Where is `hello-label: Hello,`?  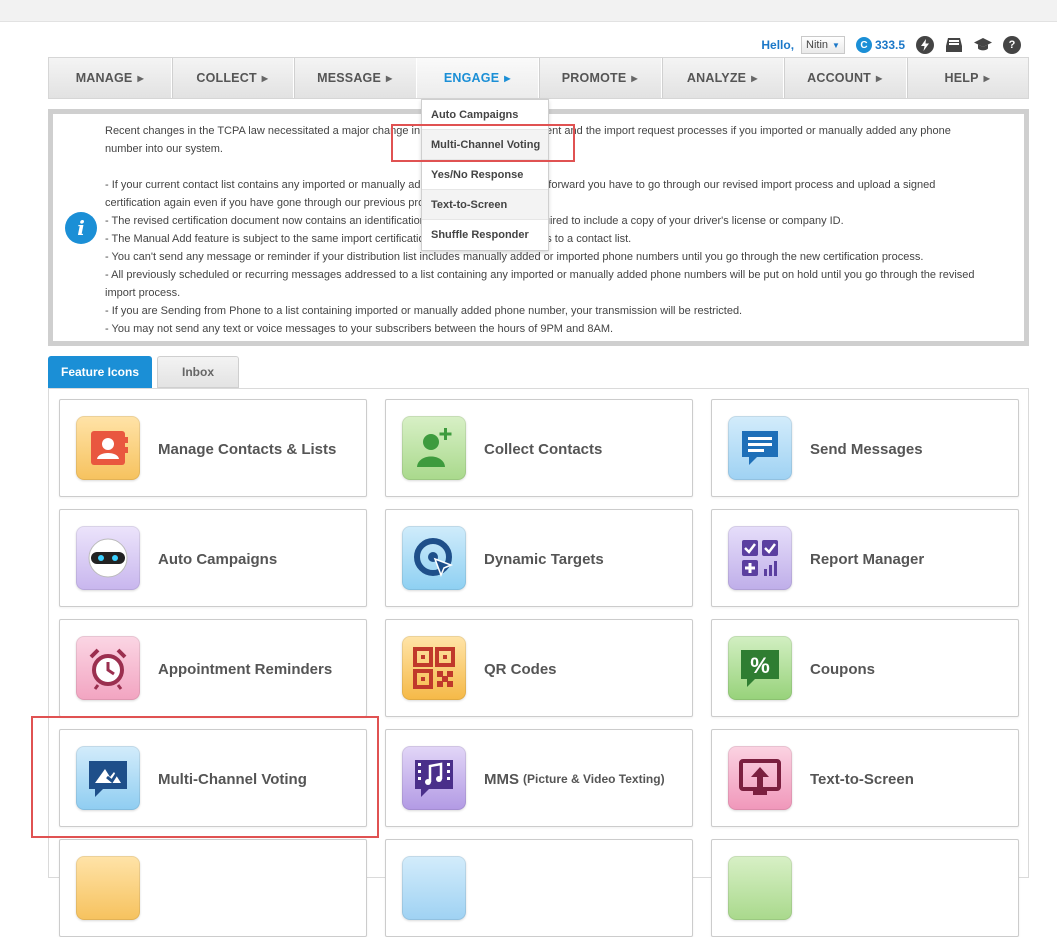 hello-label: Hello, is located at coordinates (778, 45).